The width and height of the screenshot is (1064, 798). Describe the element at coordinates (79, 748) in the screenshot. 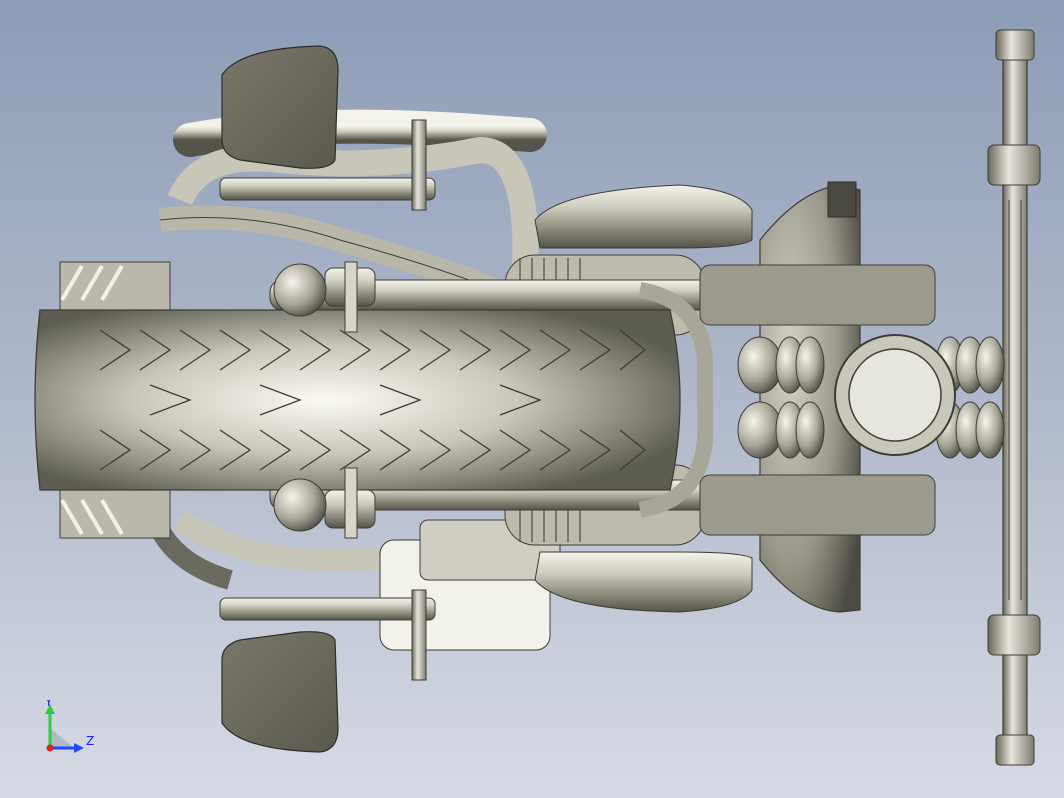

I see `z-axis-arrow` at that location.